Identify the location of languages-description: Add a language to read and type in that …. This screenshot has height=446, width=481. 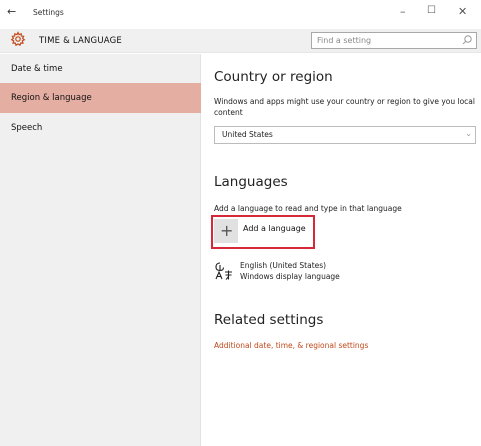
(308, 208).